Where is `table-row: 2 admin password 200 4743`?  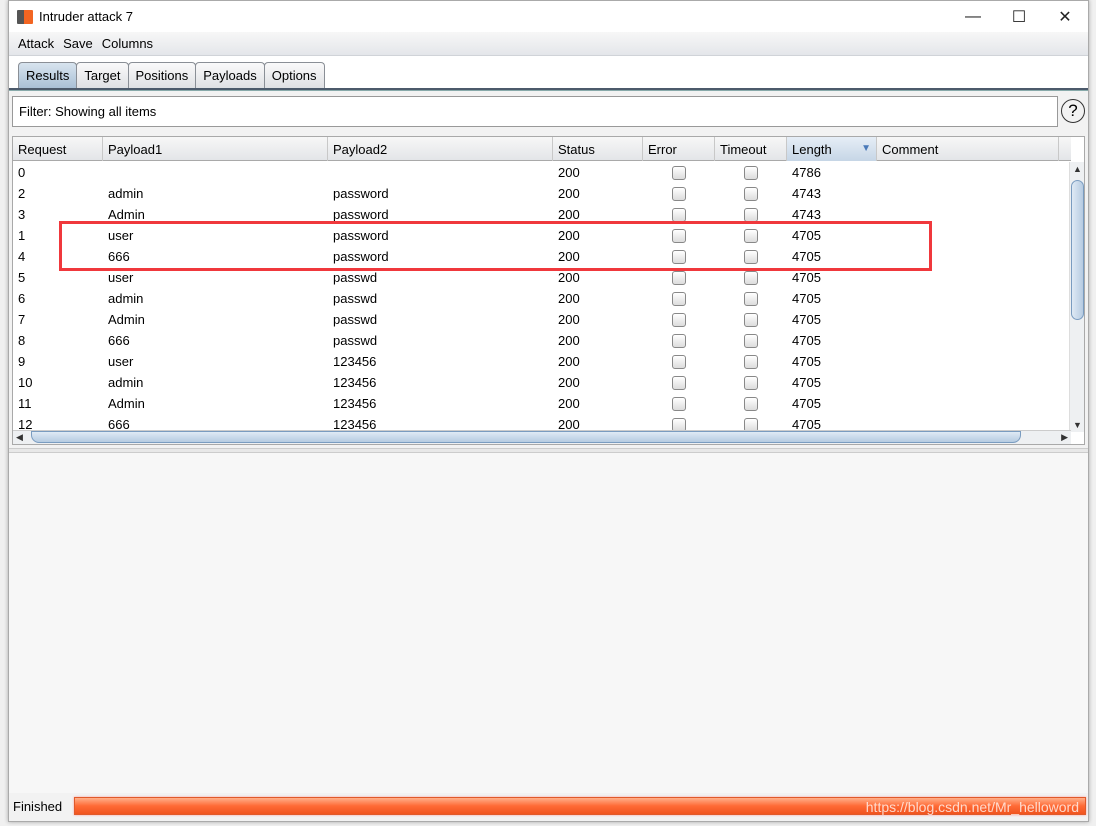
table-row: 2 admin password 200 4743 is located at coordinates (542, 193).